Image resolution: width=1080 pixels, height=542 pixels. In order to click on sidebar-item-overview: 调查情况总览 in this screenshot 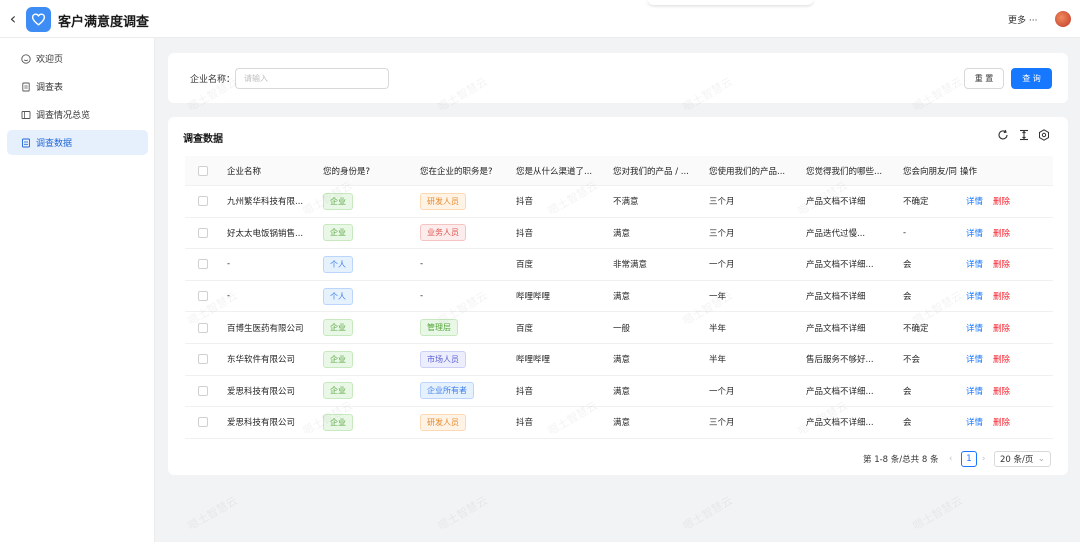, I will do `click(77, 114)`.